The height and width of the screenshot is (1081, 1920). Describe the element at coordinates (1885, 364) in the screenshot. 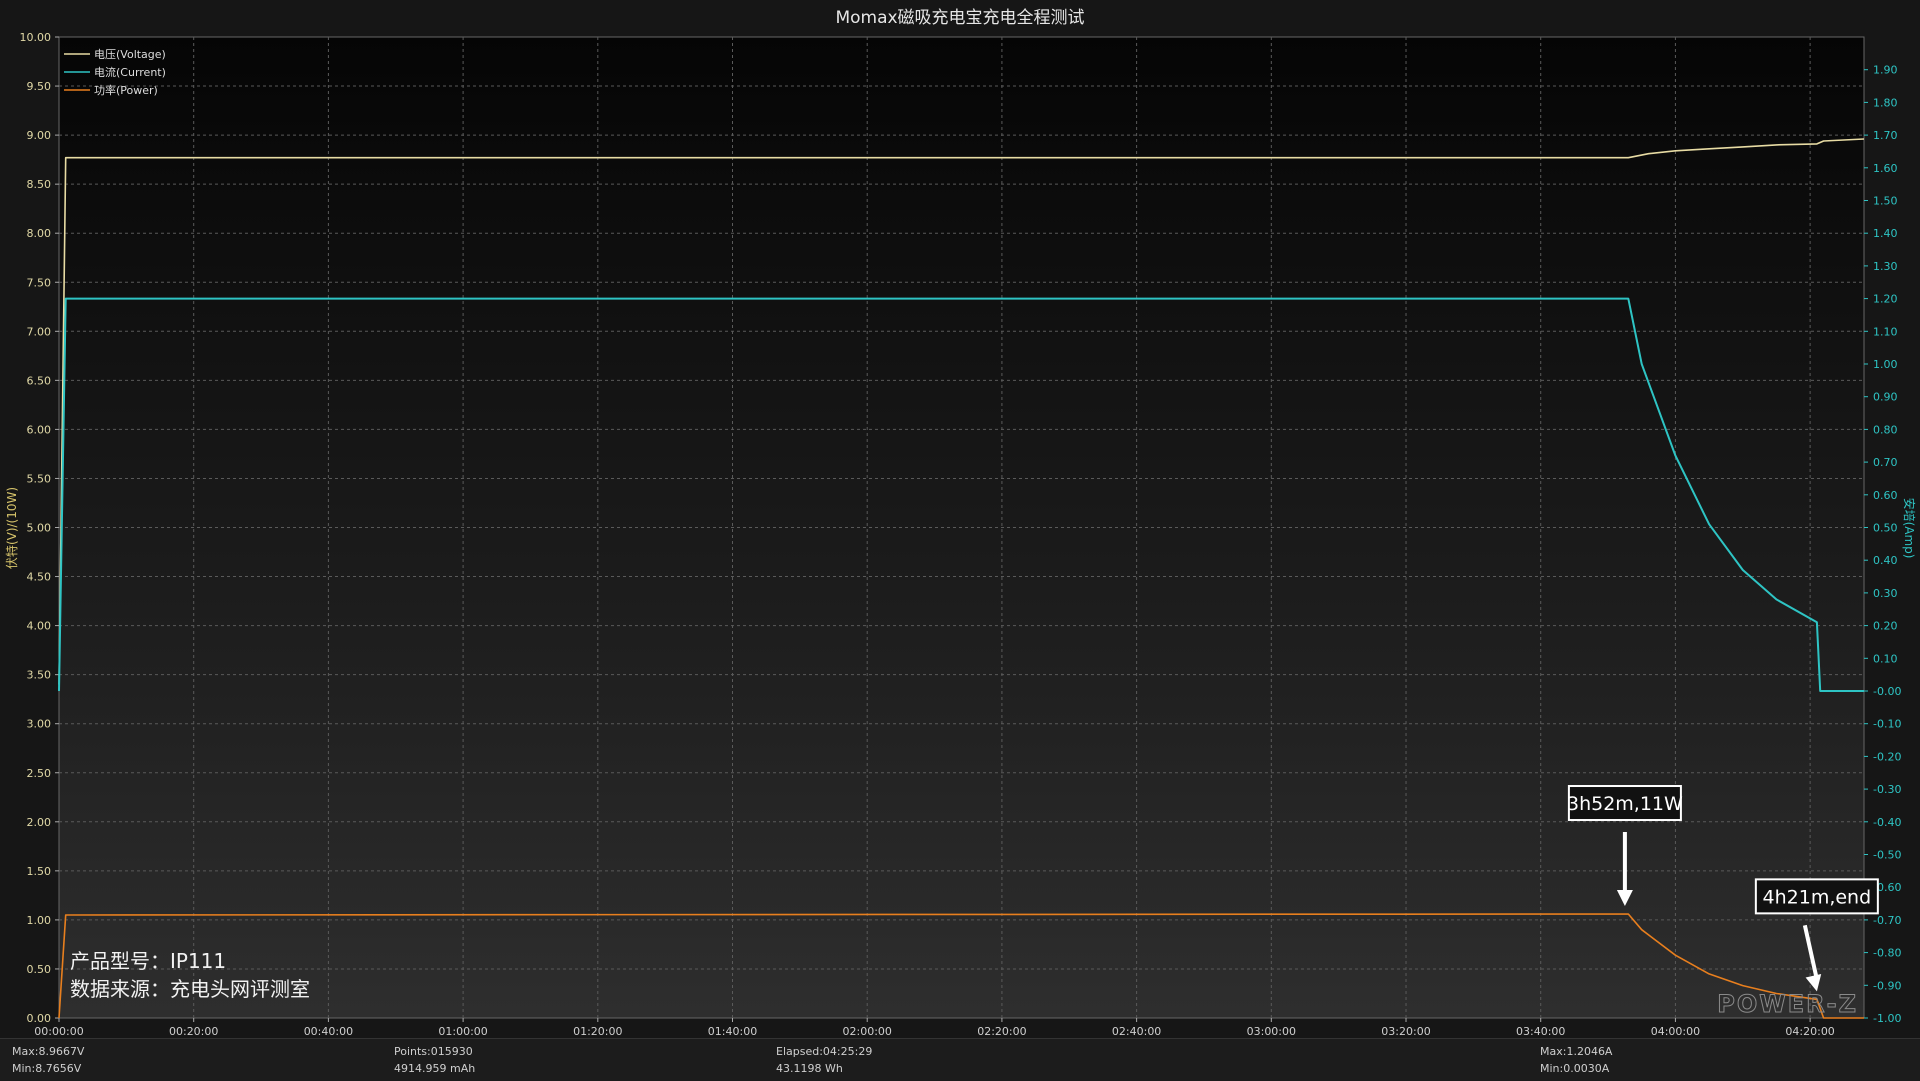

I see `y-tick-right-label: 1.00` at that location.